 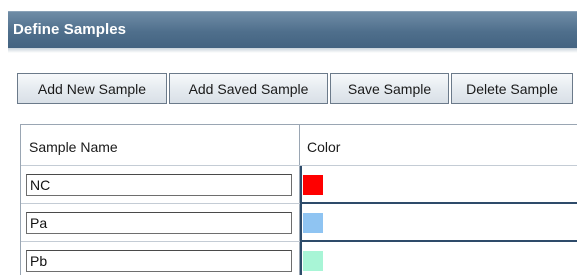 I want to click on panel-title: Define Samples, so click(x=70, y=29).